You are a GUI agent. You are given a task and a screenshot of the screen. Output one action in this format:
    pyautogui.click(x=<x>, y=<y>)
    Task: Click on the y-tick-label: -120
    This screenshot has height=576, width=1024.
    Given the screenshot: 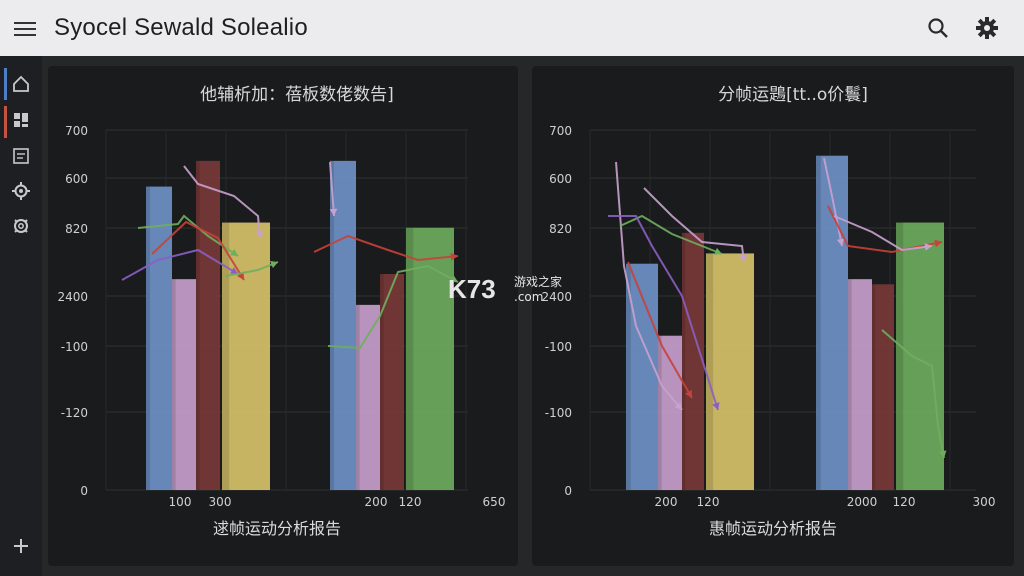 What is the action you would take?
    pyautogui.click(x=74, y=413)
    